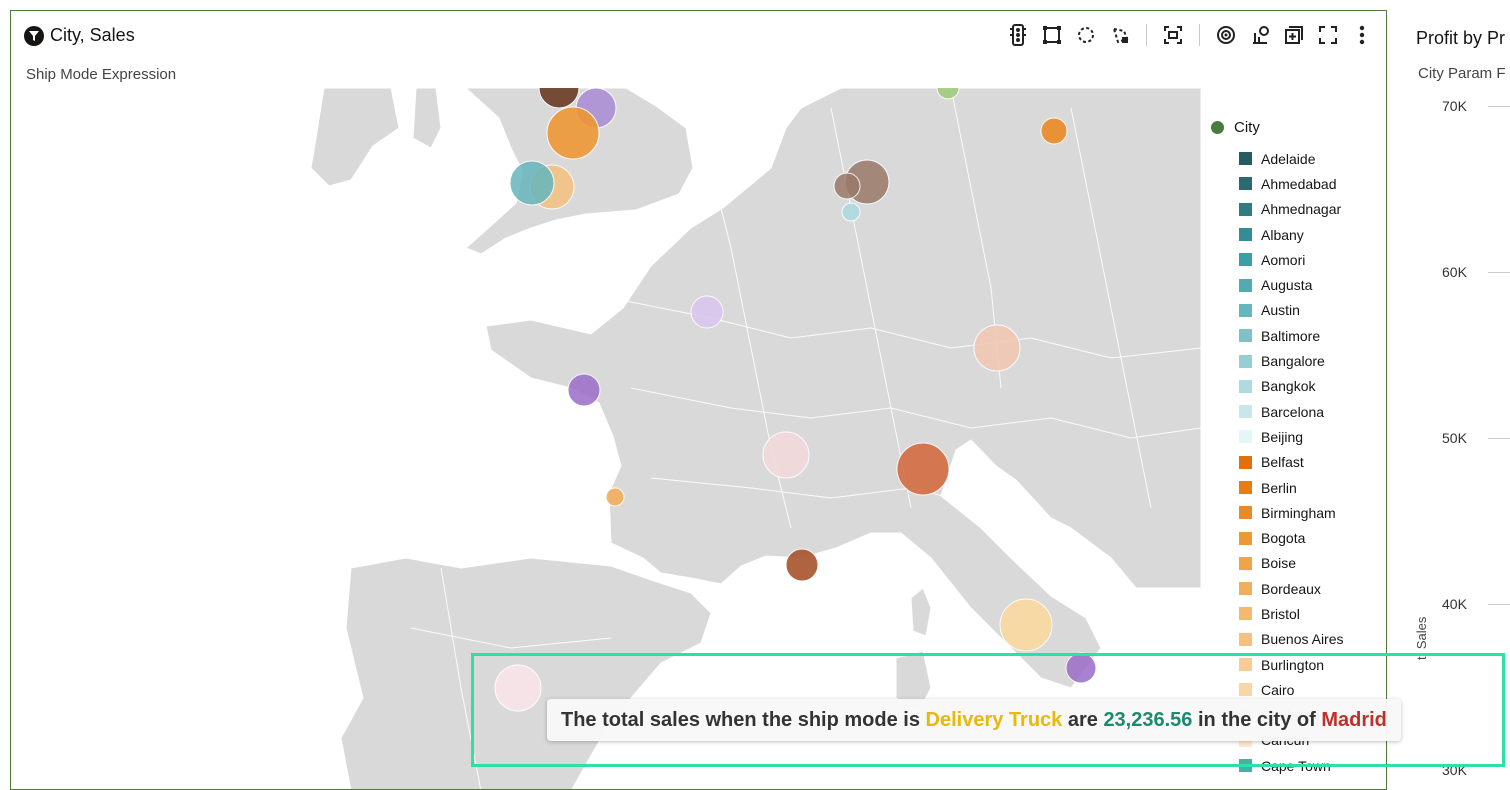 This screenshot has width=1510, height=790. Describe the element at coordinates (1247, 127) in the screenshot. I see `legend-title: City` at that location.